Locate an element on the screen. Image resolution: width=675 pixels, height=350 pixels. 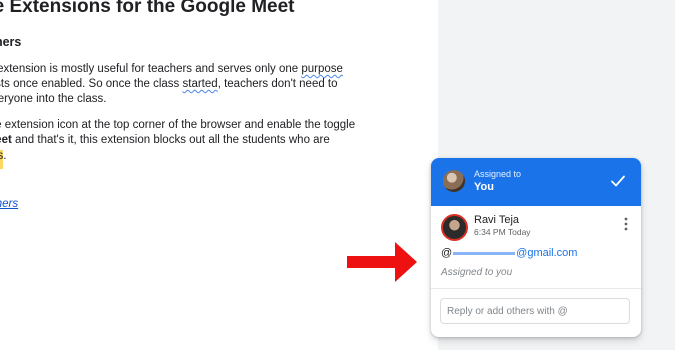
reply-input is located at coordinates (535, 311).